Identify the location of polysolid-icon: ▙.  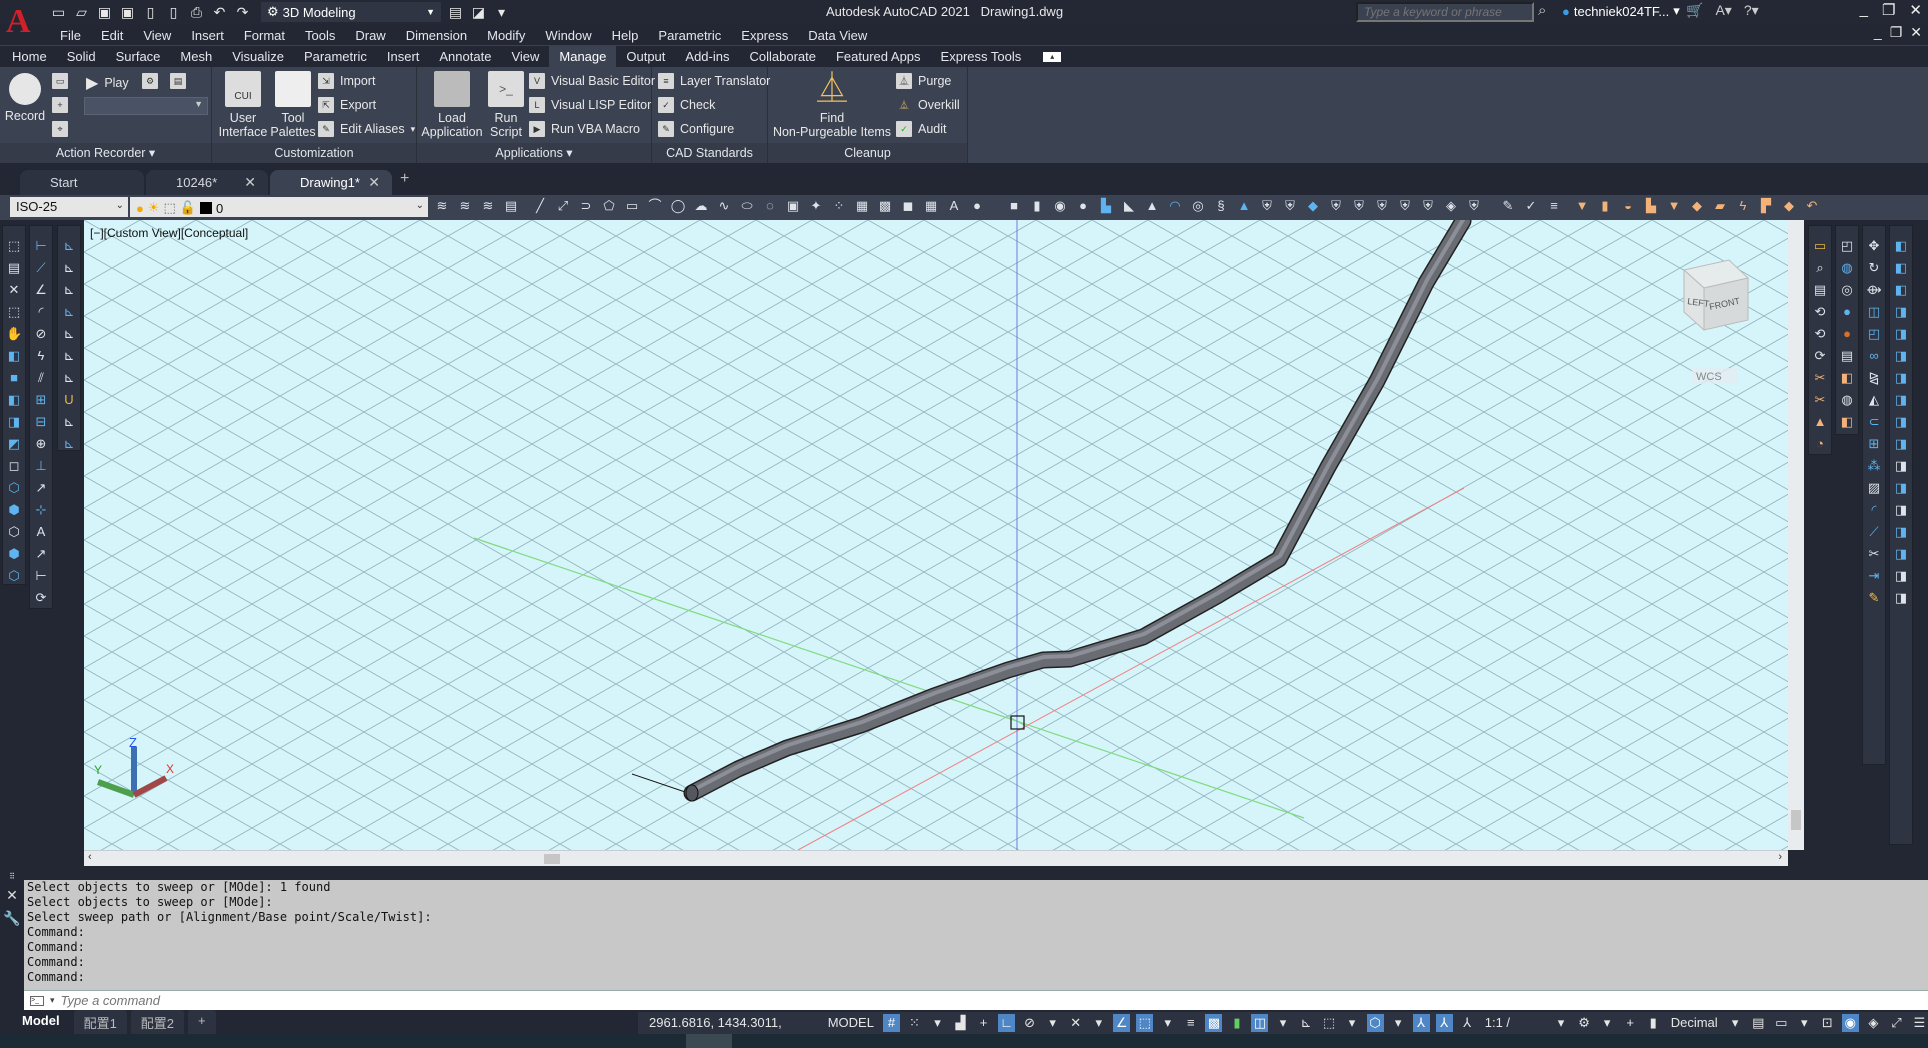
(1106, 206).